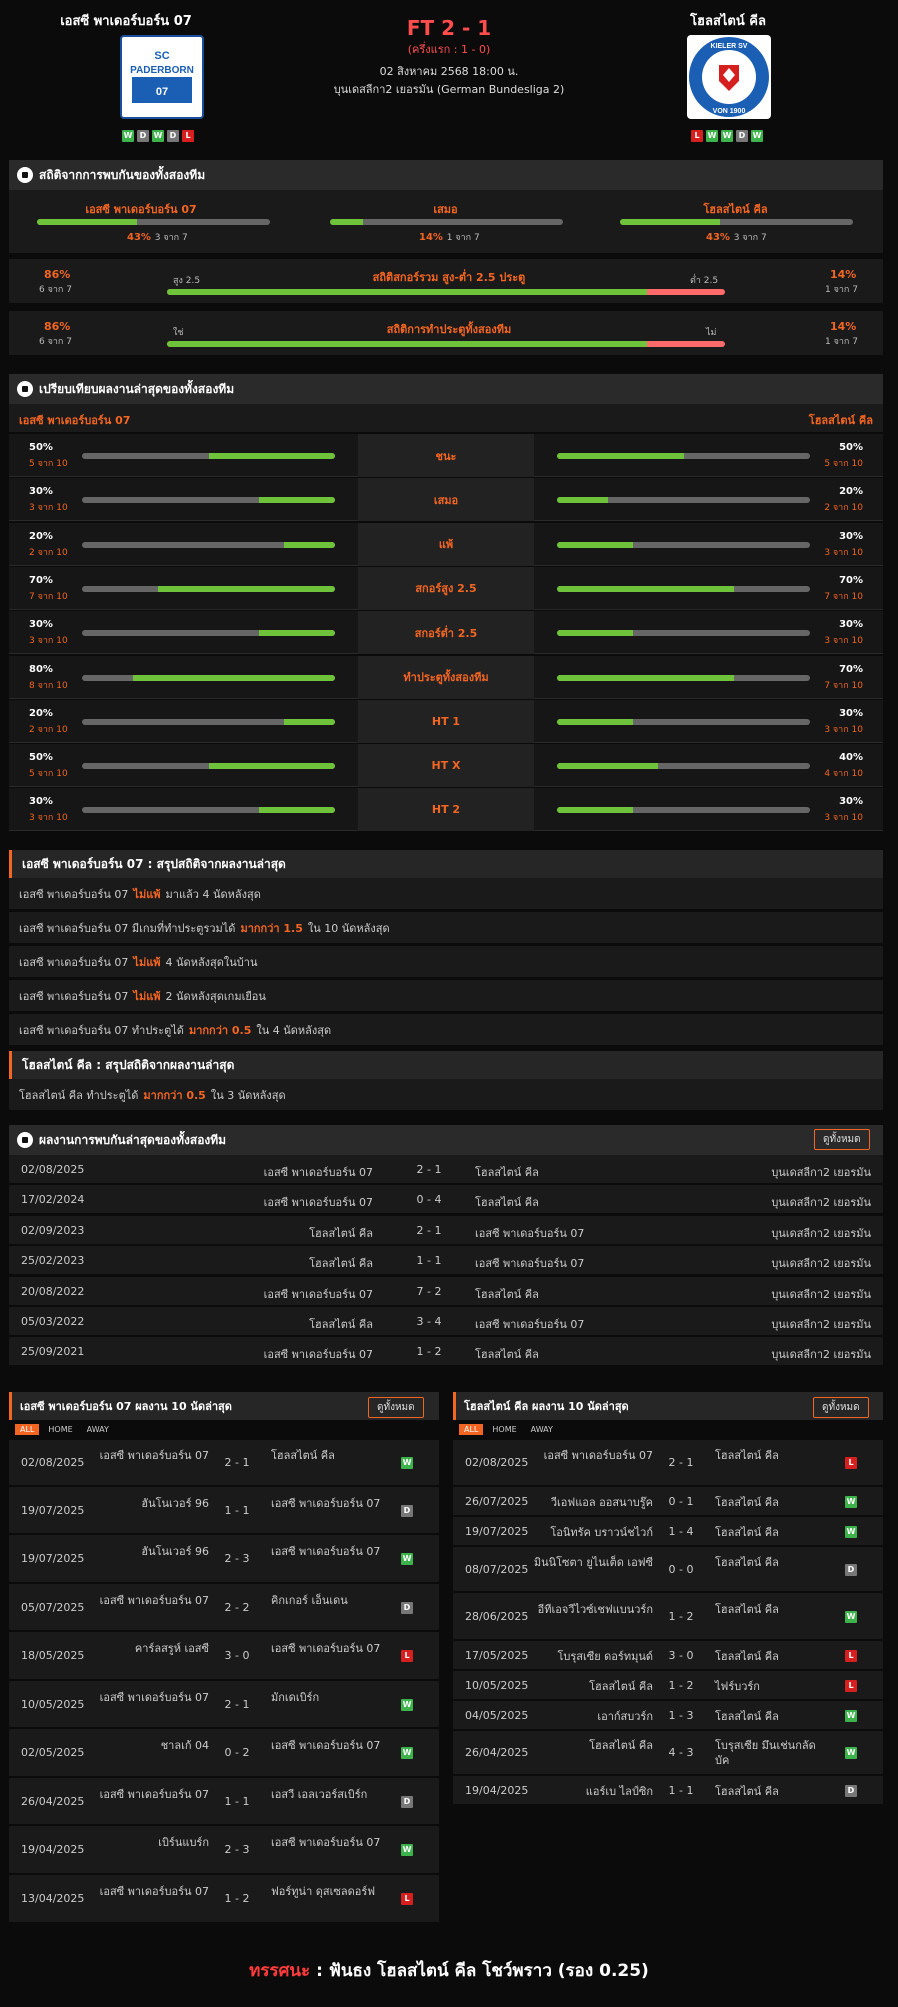 This screenshot has height=2007, width=898. I want to click on match-score: 3 - 0, so click(681, 1655).